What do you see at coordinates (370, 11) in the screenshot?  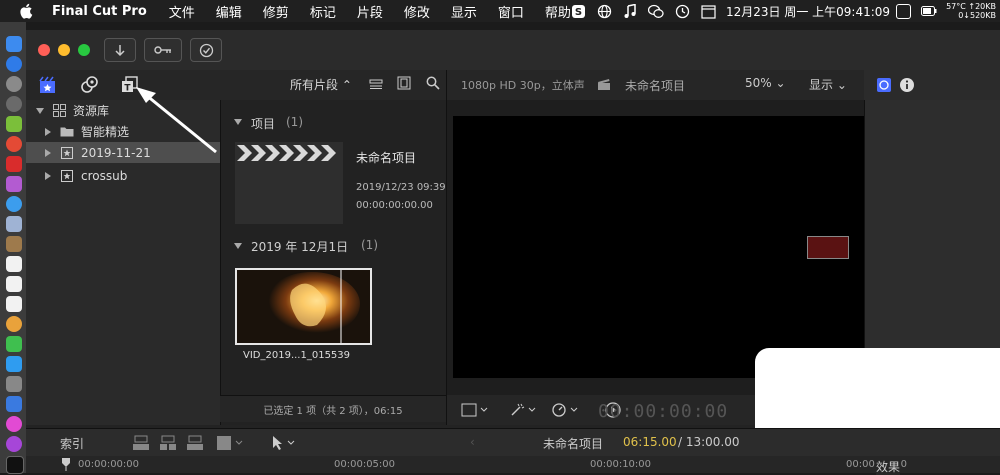 I see `menu-clip: 片段` at bounding box center [370, 11].